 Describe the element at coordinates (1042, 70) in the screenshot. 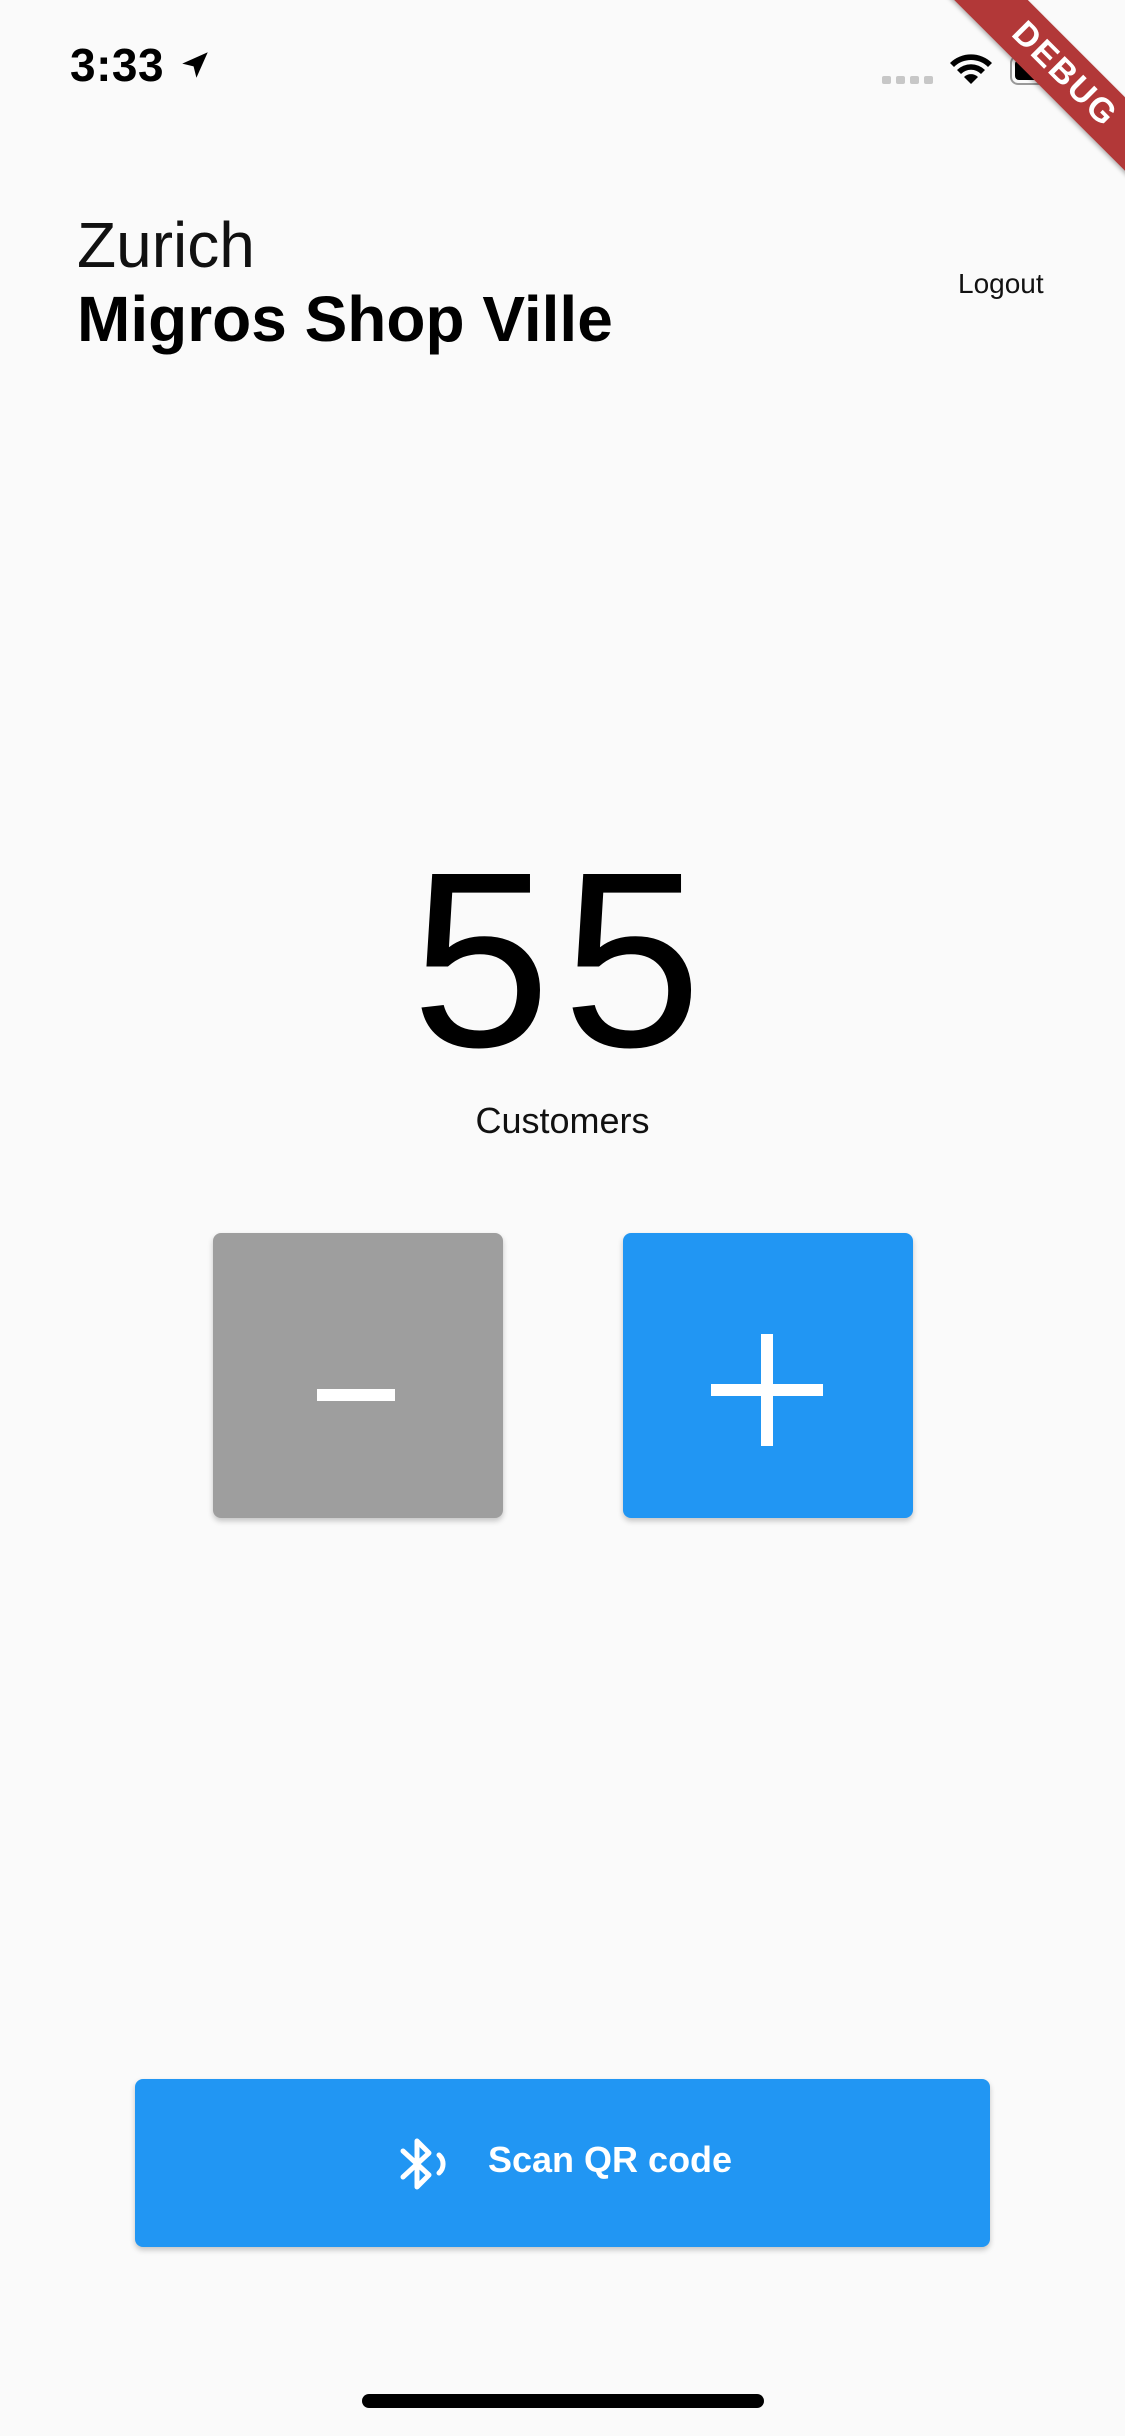

I see `battery-icon` at that location.